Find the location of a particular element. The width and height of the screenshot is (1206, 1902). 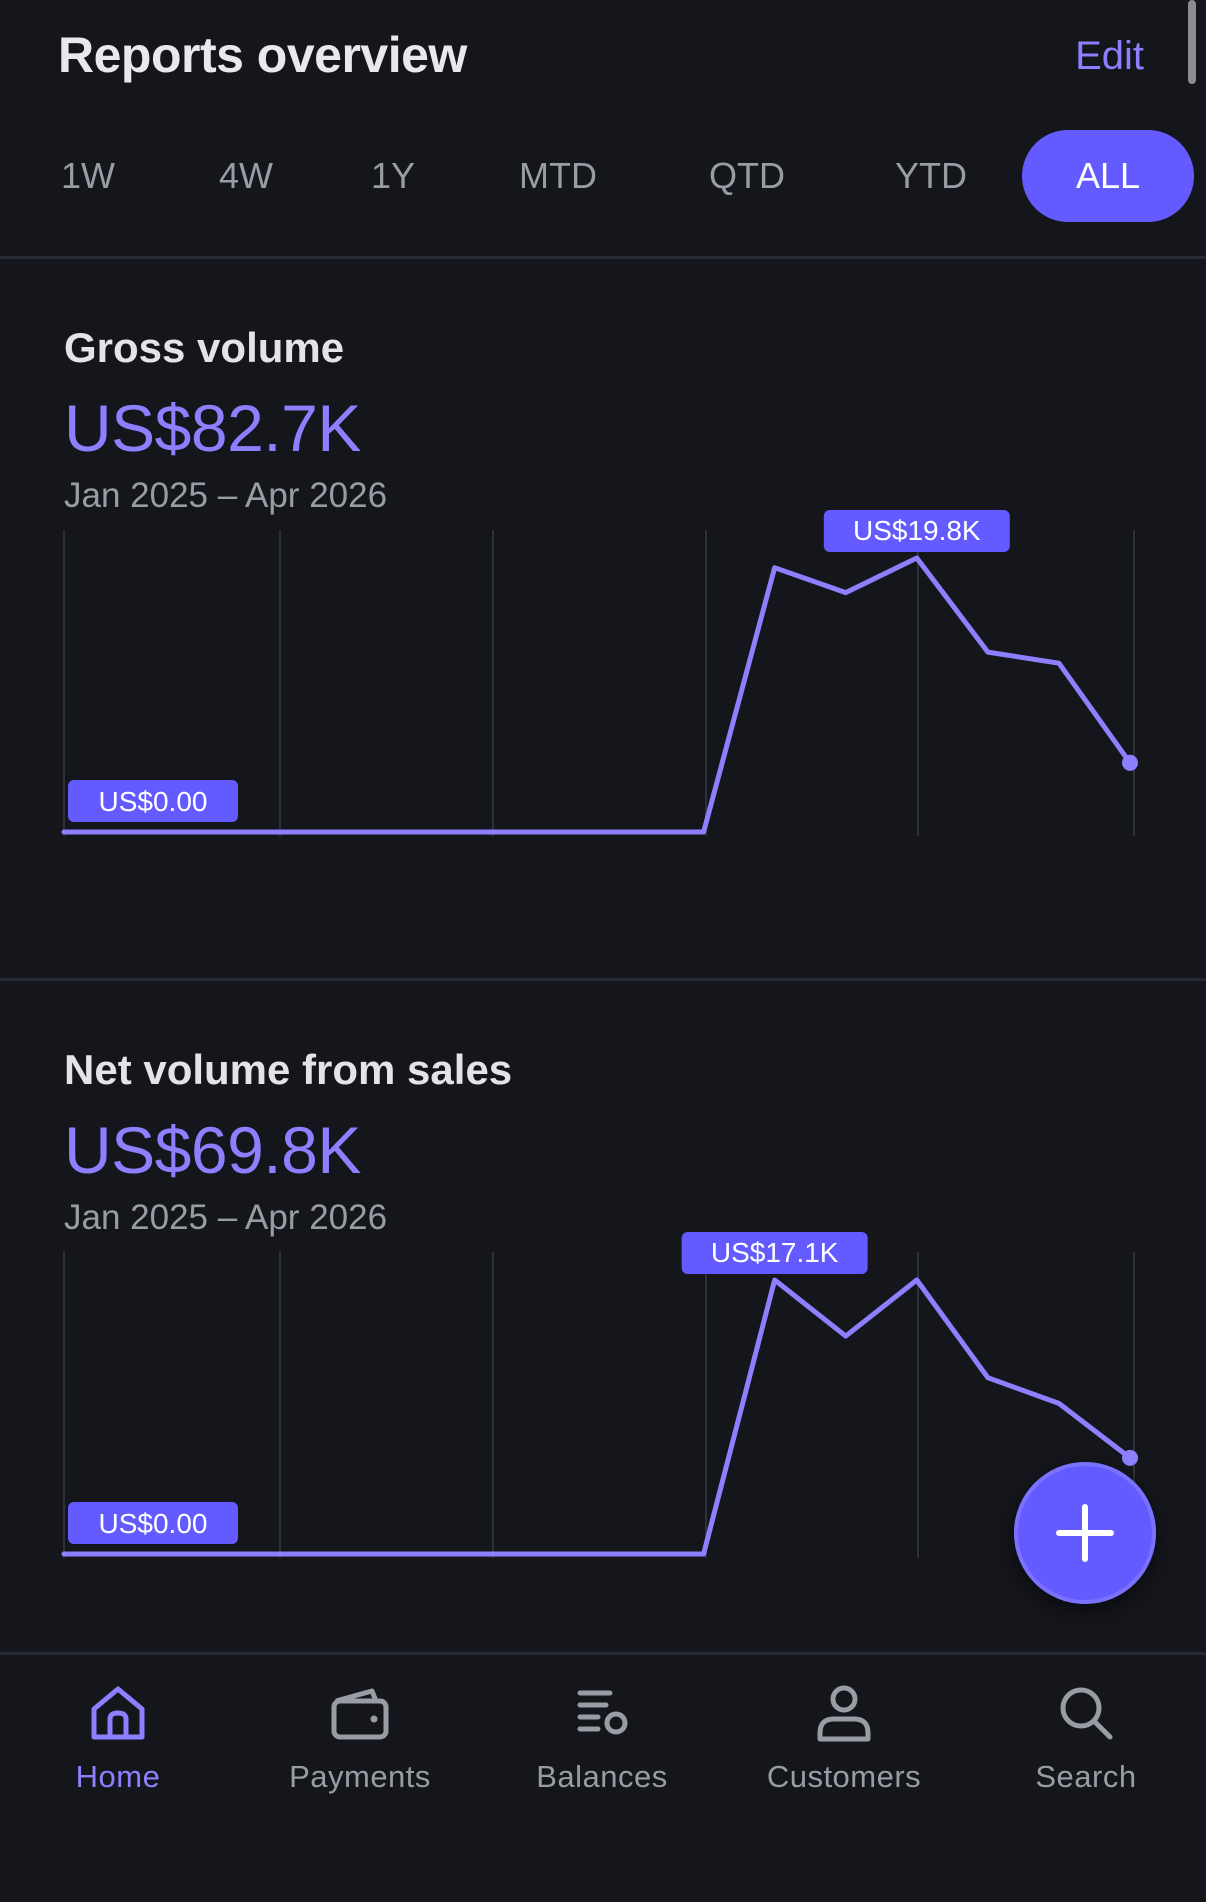

card-value: US$69.8K is located at coordinates (212, 1150).